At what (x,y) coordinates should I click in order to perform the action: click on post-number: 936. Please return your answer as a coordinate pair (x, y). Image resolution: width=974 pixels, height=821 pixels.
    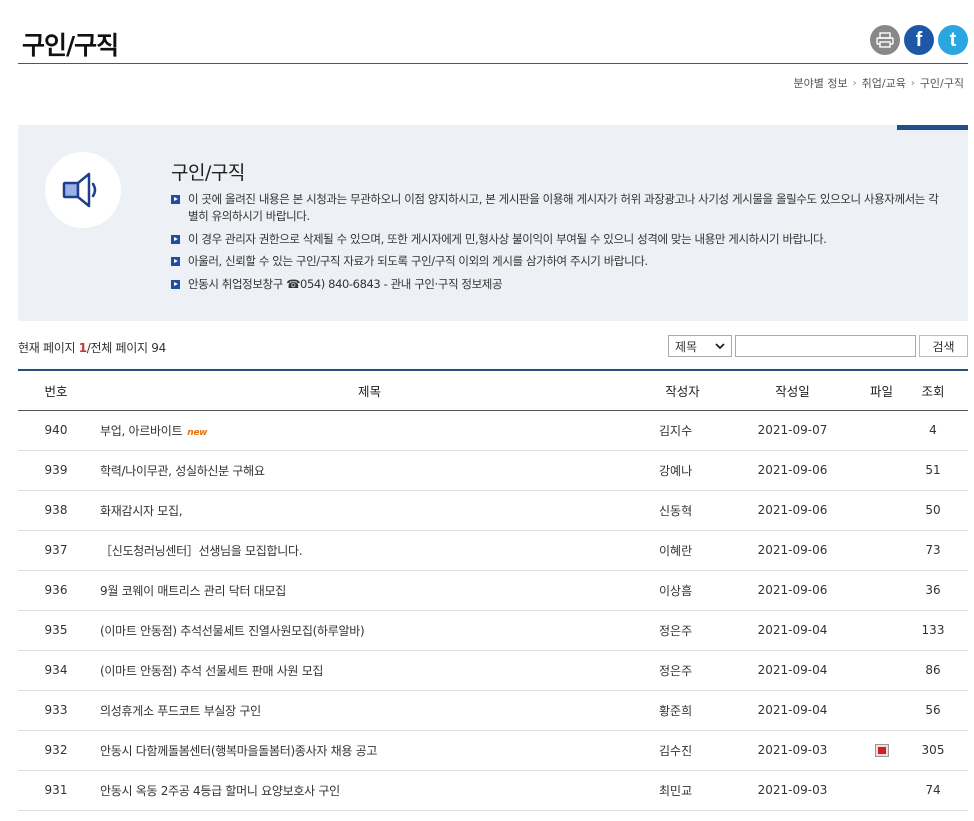
    Looking at the image, I should click on (56, 590).